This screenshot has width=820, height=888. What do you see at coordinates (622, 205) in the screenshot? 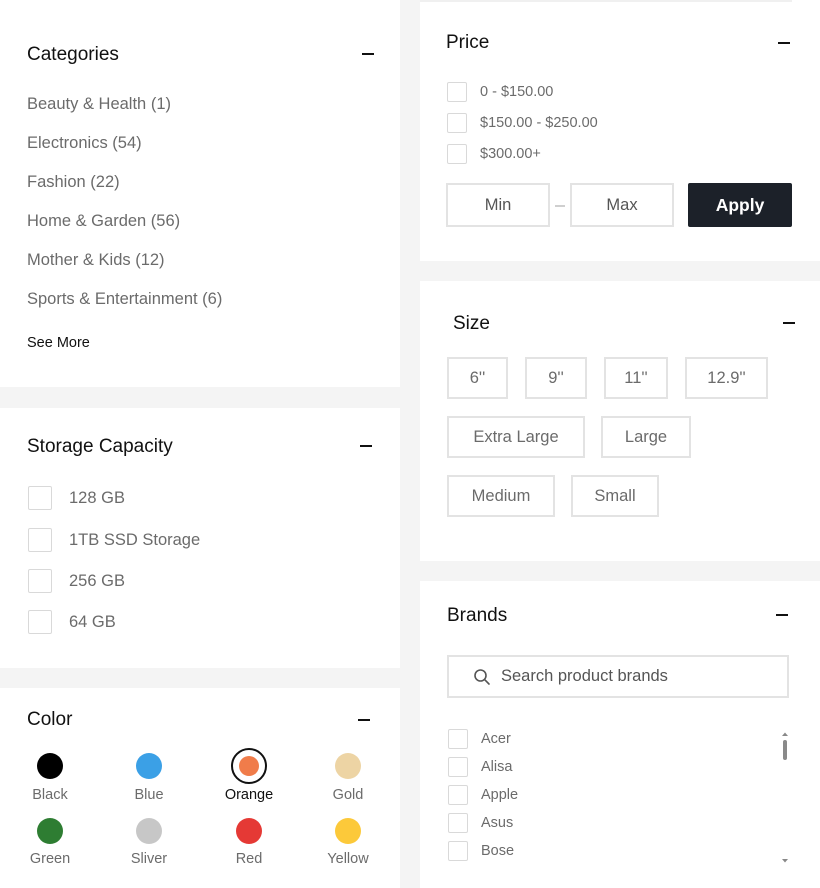
I see `price-max-input: Max` at bounding box center [622, 205].